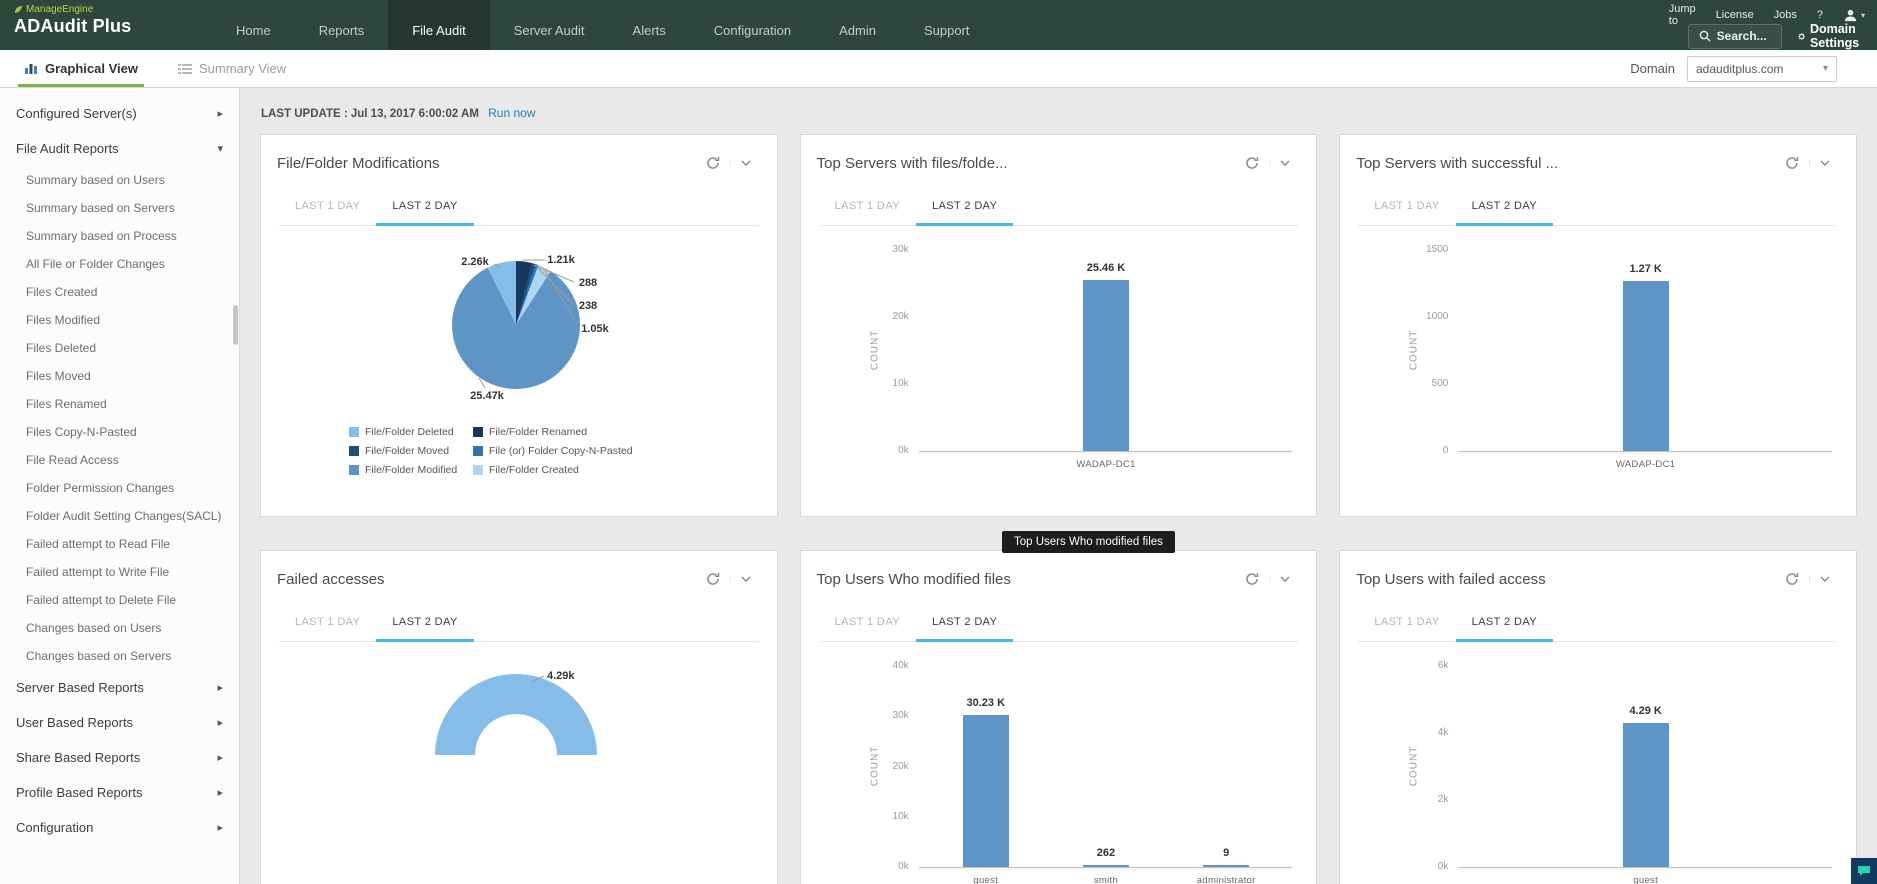 The image size is (1877, 884). What do you see at coordinates (119, 600) in the screenshot?
I see `sidebar-item-failed-attempt-to-delete-file: Failed attempt to Delete File` at bounding box center [119, 600].